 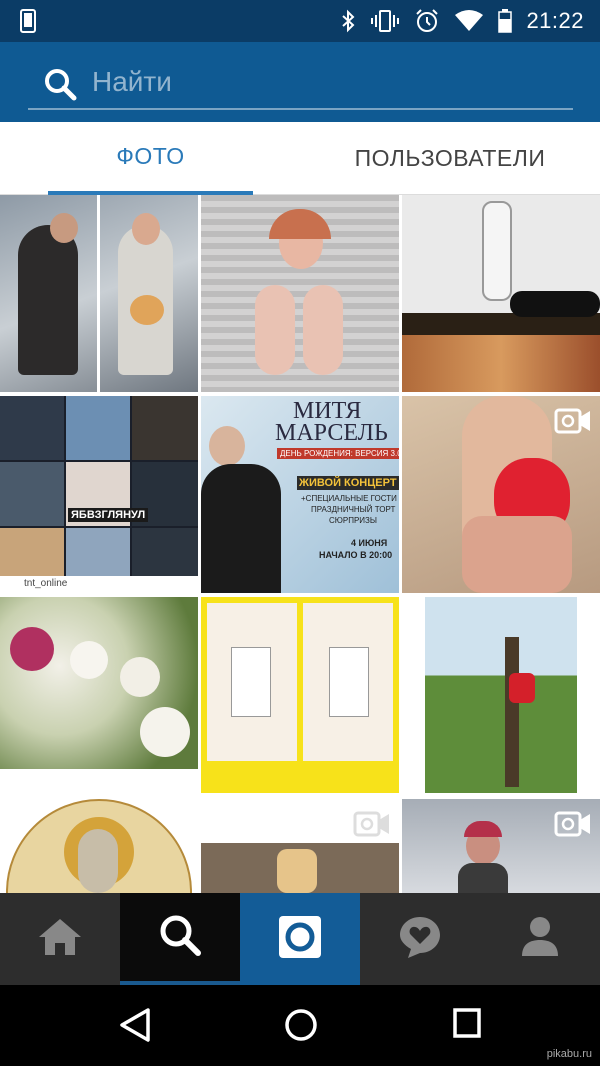 I want to click on nav-profile, so click(x=540, y=939).